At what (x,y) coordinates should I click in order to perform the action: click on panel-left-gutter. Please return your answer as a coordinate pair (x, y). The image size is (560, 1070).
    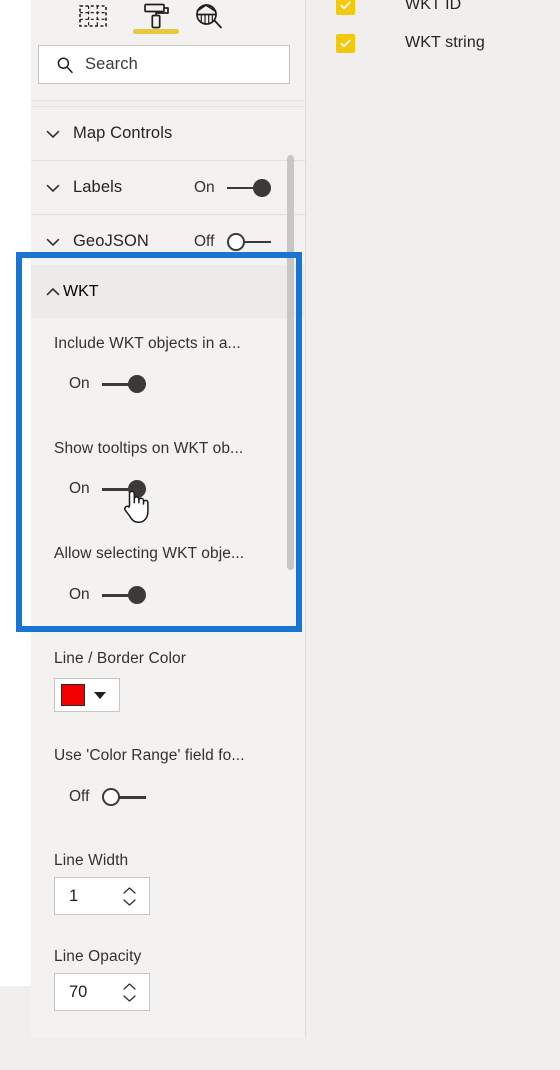
    Looking at the image, I should click on (15, 493).